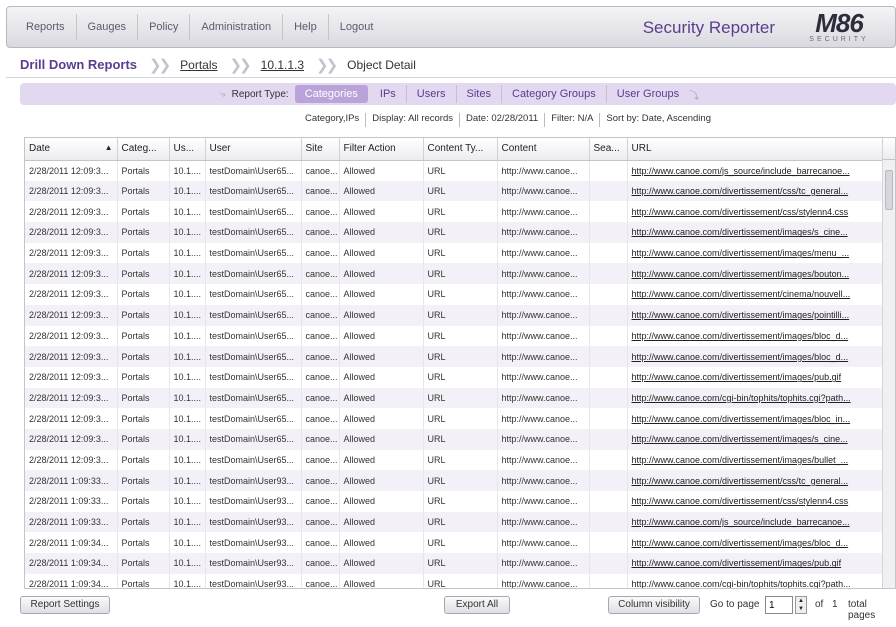 The width and height of the screenshot is (896, 627). I want to click on col-header-filter-action: Filter Action, so click(381, 149).